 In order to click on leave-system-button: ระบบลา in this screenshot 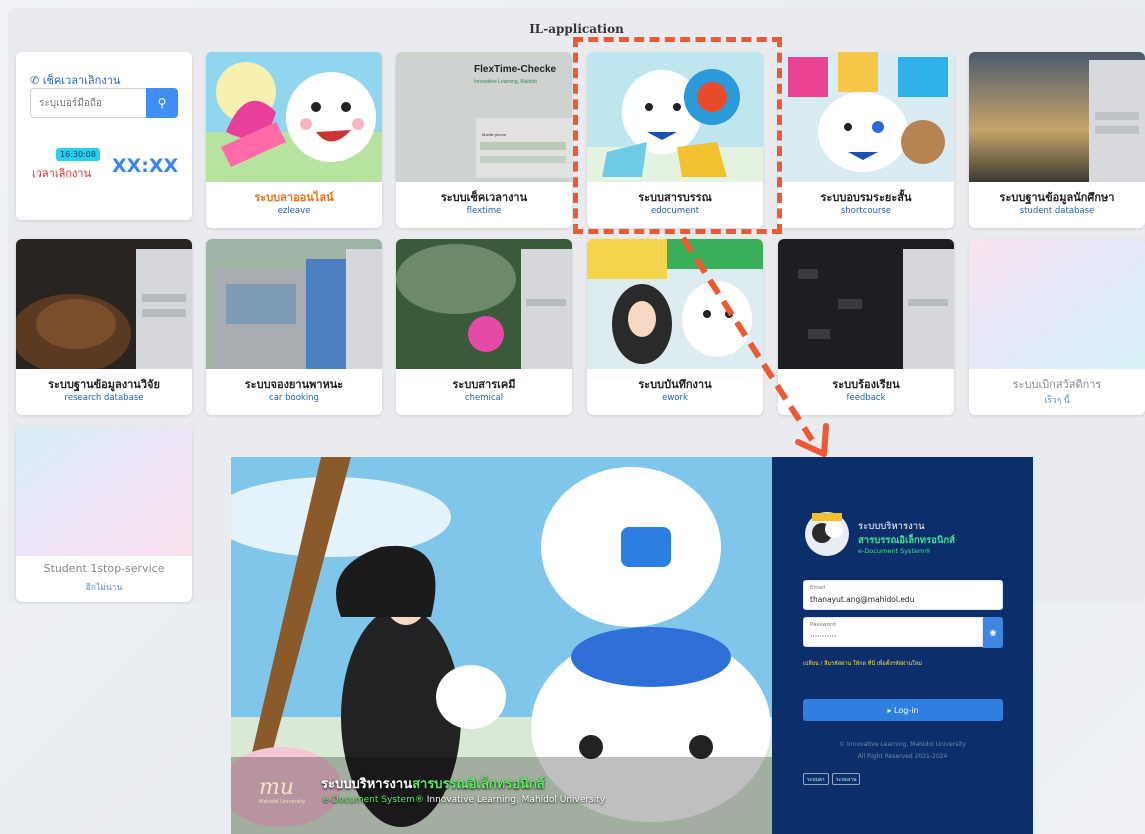, I will do `click(816, 779)`.